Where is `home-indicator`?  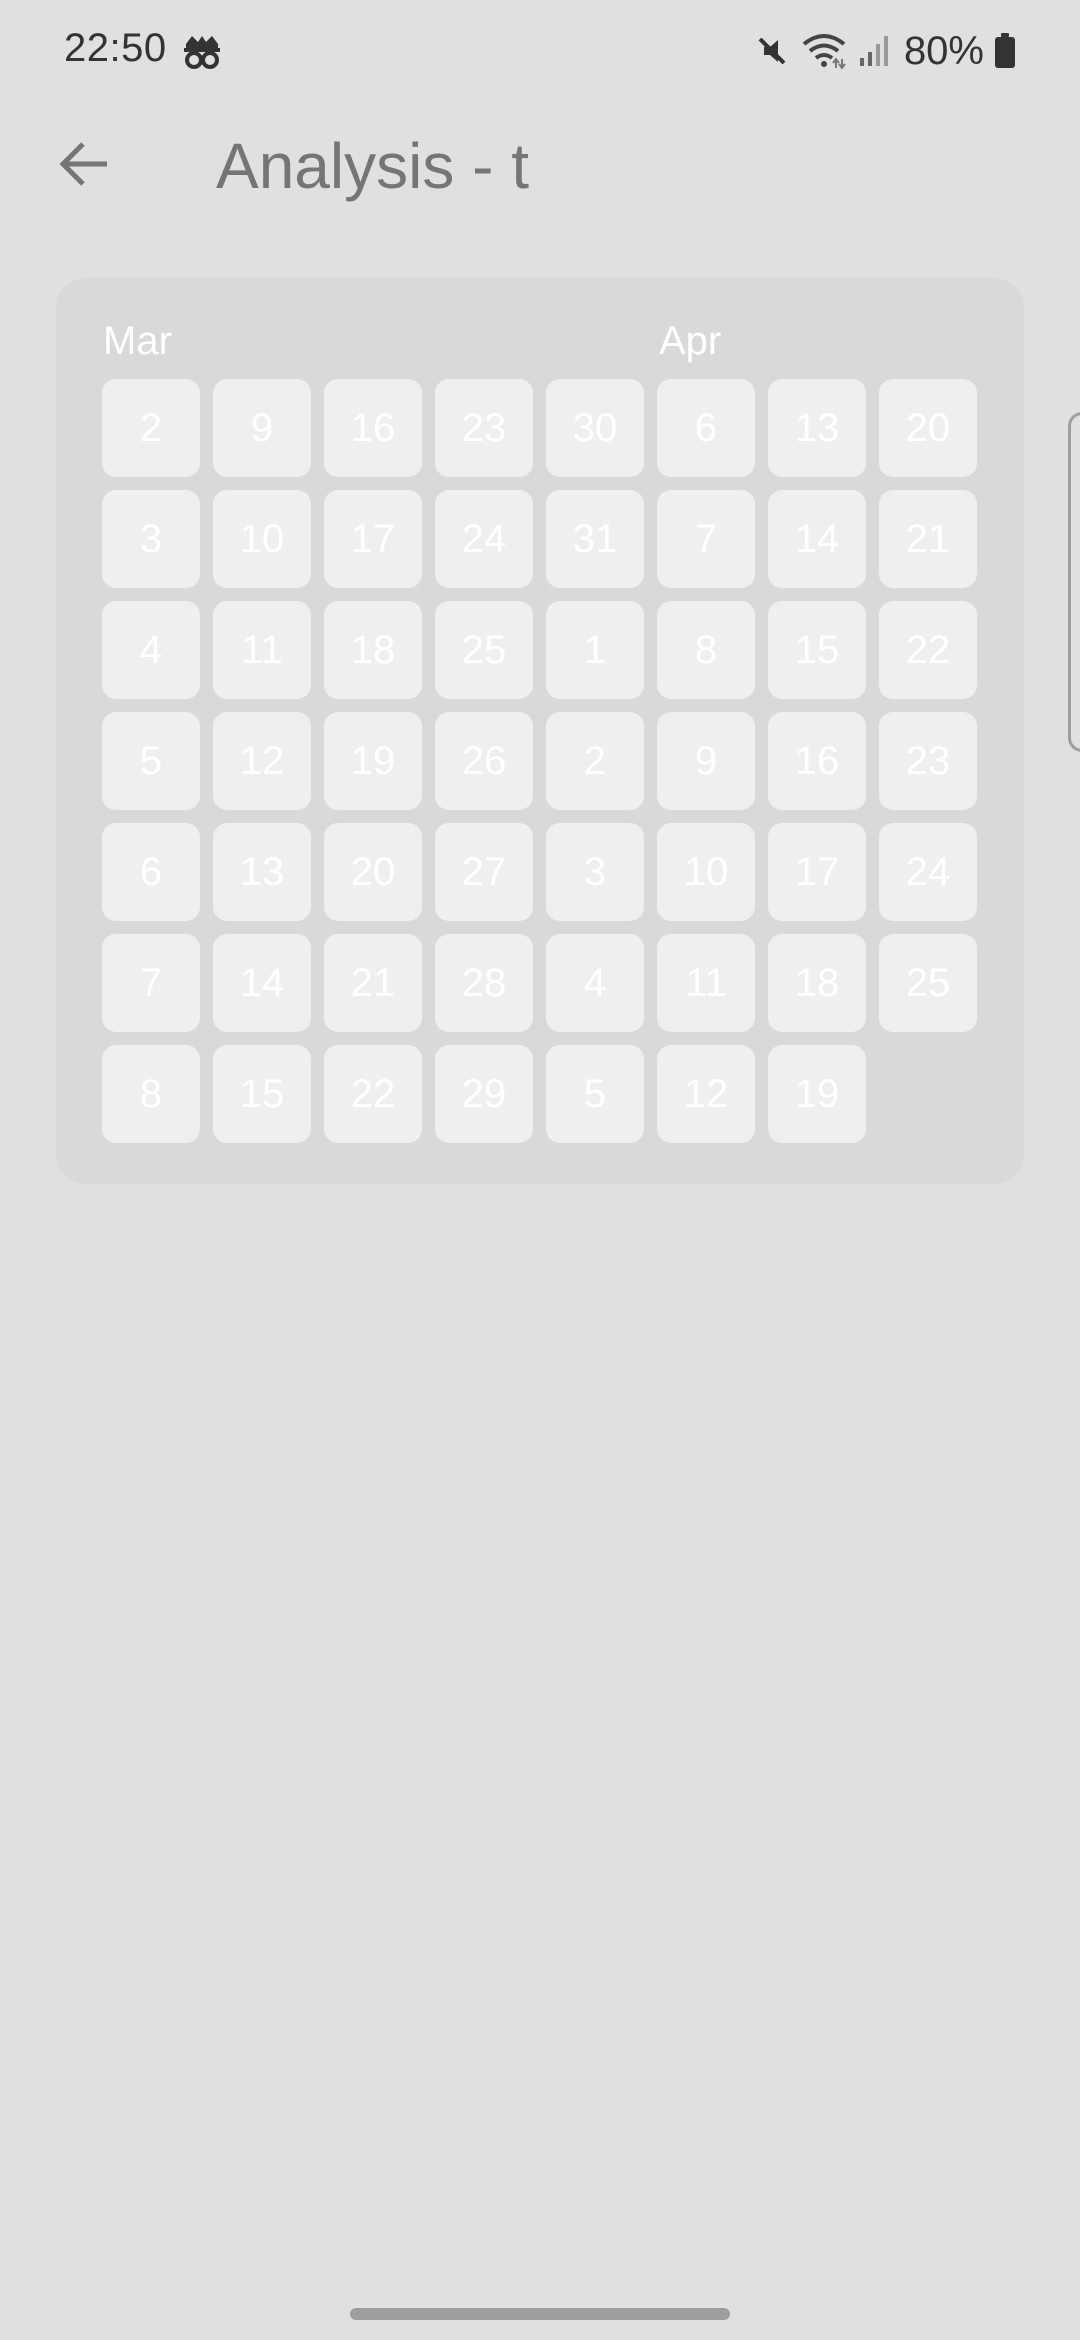 home-indicator is located at coordinates (540, 2314).